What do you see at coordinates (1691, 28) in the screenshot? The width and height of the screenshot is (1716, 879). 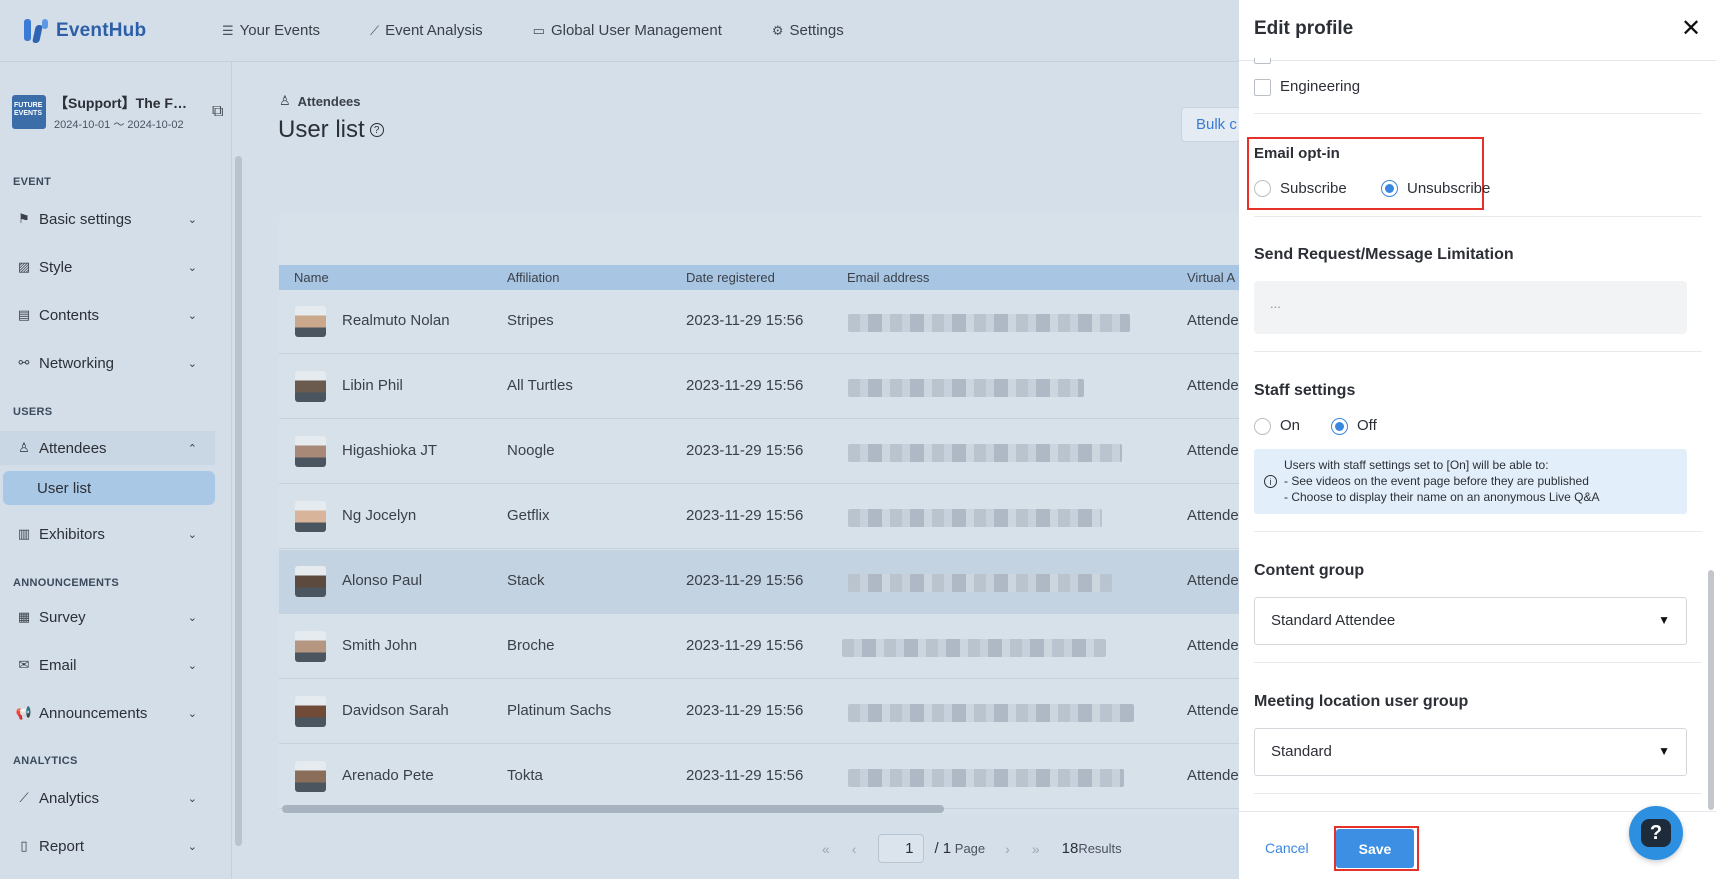 I see `close-icon: ✕` at bounding box center [1691, 28].